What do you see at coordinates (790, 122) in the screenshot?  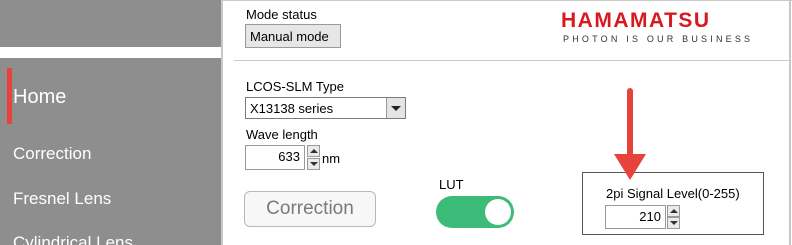 I see `right-border` at bounding box center [790, 122].